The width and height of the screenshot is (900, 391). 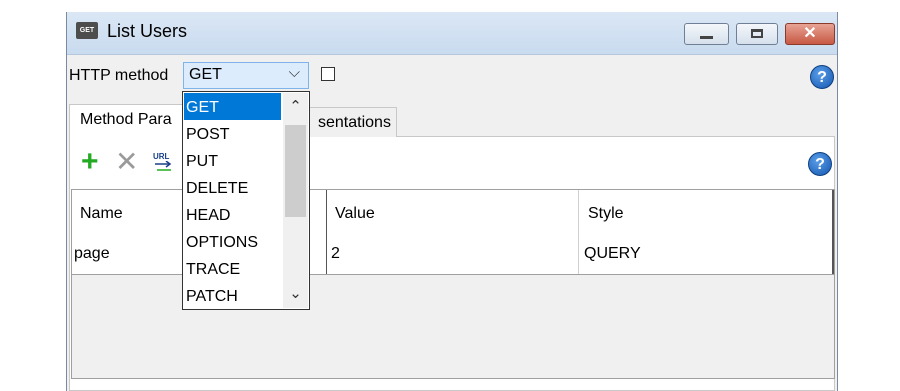 I want to click on get-method-icon: GET, so click(x=87, y=30).